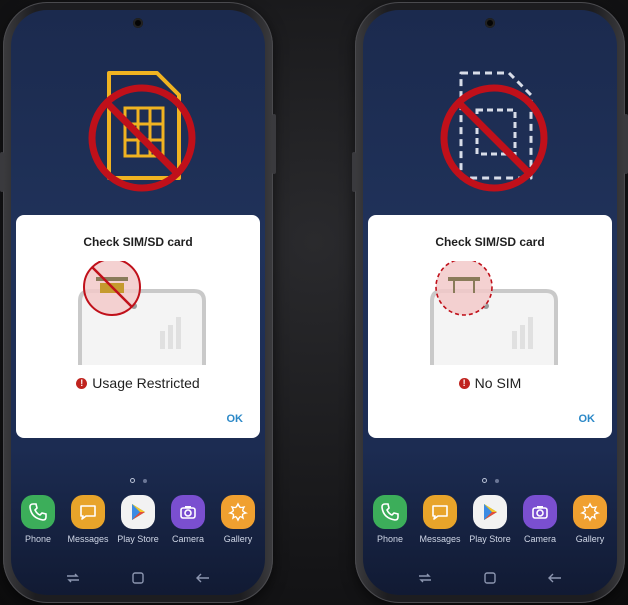  What do you see at coordinates (142, 313) in the screenshot?
I see `sim-restricted-illustration` at bounding box center [142, 313].